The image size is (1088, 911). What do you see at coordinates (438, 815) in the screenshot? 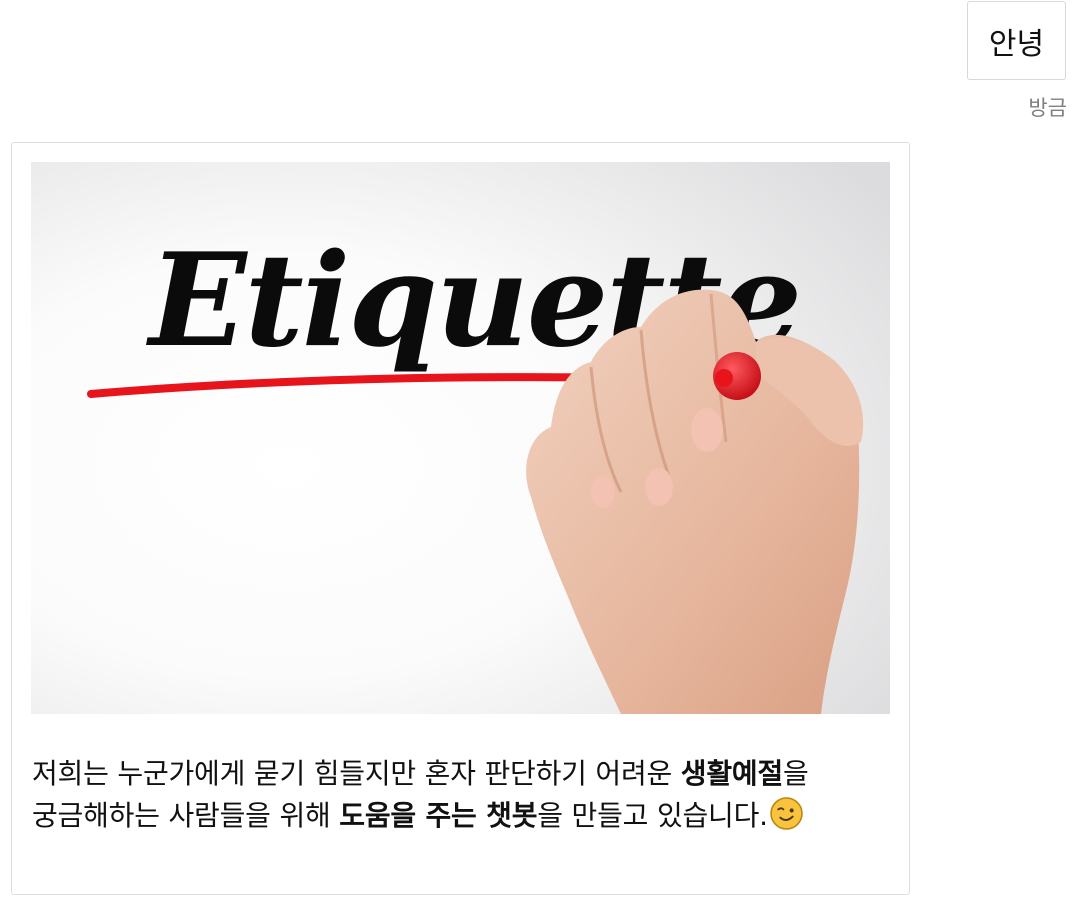
I see `text-part-bold: 도움을 주는 챗봇` at bounding box center [438, 815].